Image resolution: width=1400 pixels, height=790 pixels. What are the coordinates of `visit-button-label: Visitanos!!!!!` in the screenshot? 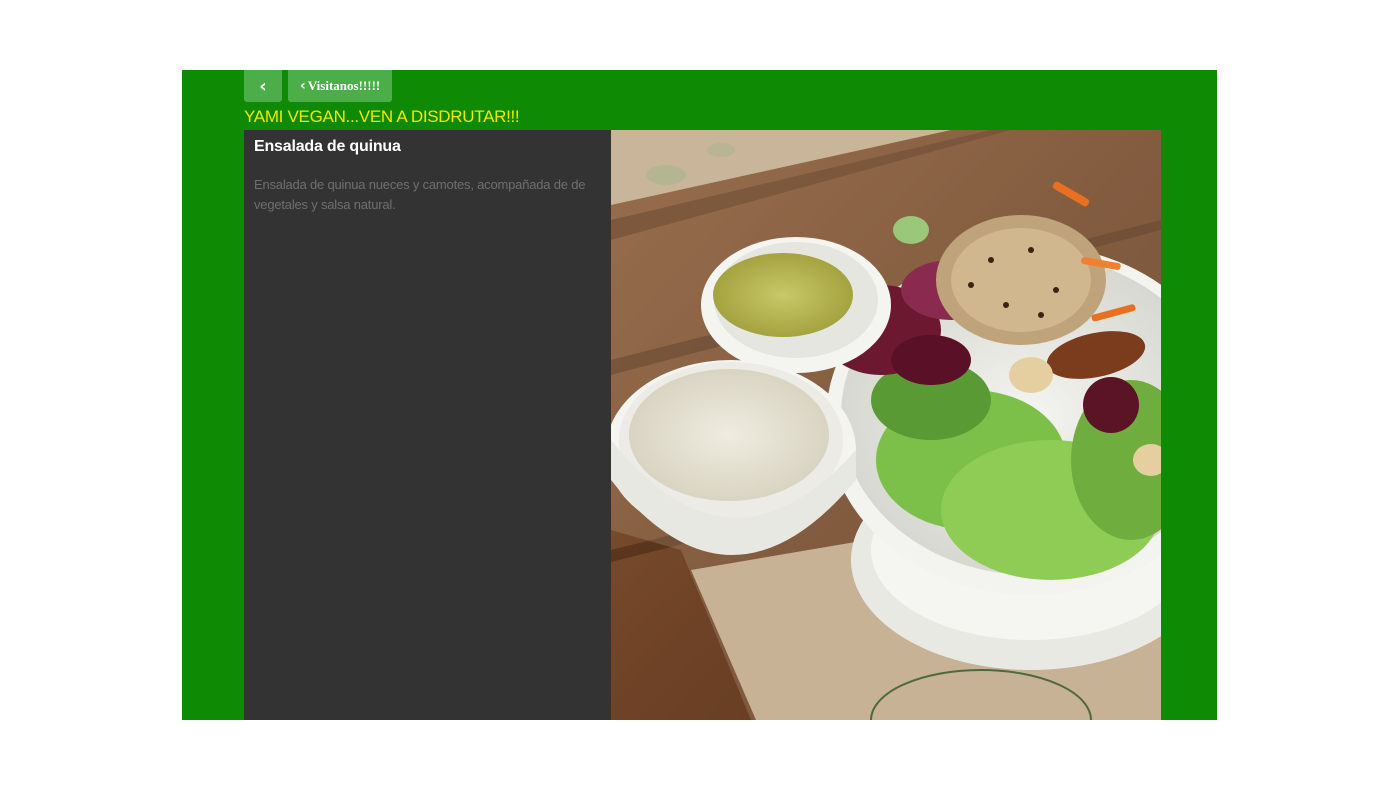 It's located at (344, 85).